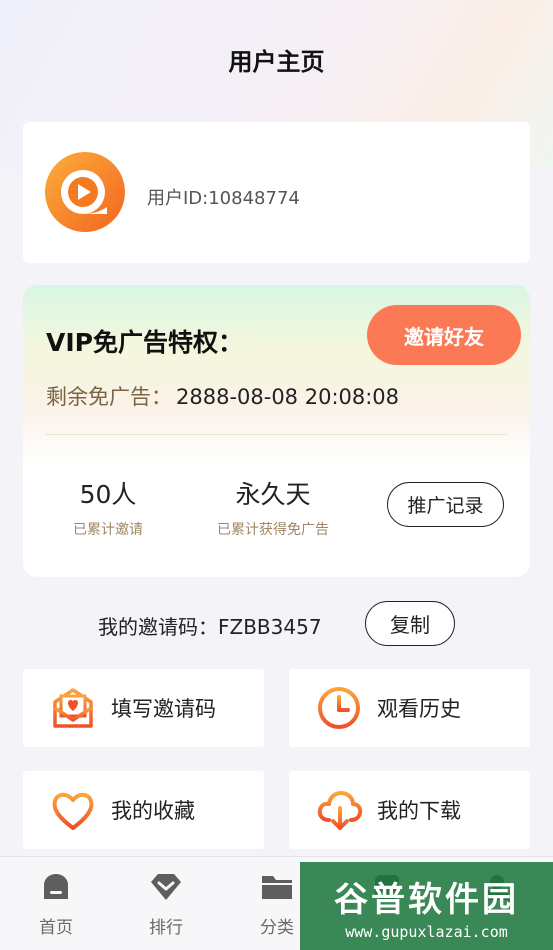 This screenshot has width=553, height=950. I want to click on copy-button: 复制, so click(410, 623).